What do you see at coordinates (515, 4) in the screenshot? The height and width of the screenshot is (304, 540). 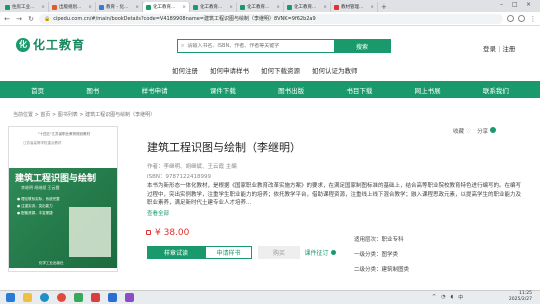 I see `maximize-icon: □` at bounding box center [515, 4].